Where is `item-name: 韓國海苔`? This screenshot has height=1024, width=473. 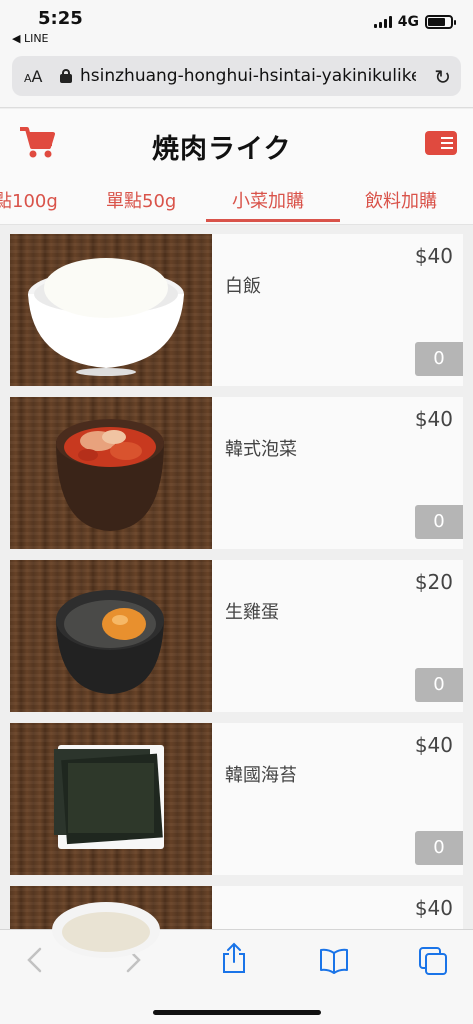
item-name: 韓國海苔 is located at coordinates (261, 775).